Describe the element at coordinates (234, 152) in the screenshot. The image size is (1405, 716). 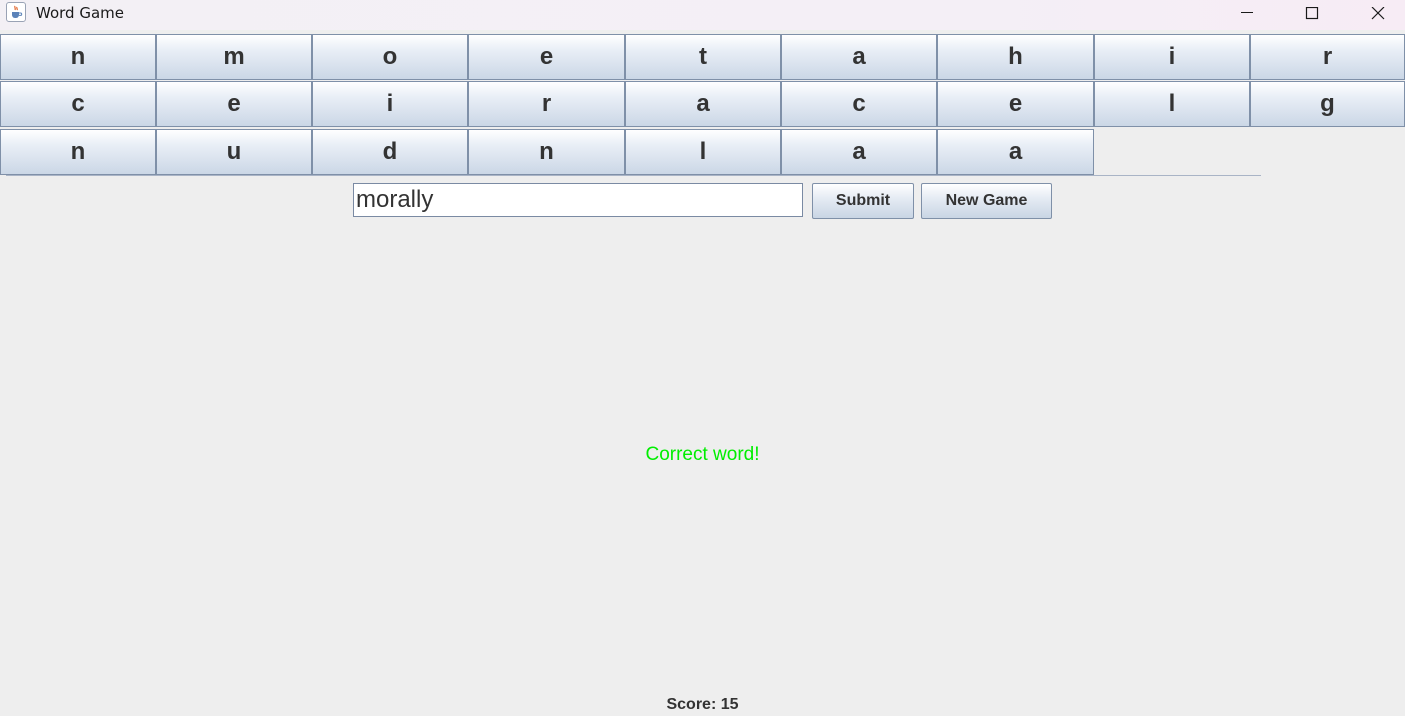
I see `letter-tile: u` at that location.